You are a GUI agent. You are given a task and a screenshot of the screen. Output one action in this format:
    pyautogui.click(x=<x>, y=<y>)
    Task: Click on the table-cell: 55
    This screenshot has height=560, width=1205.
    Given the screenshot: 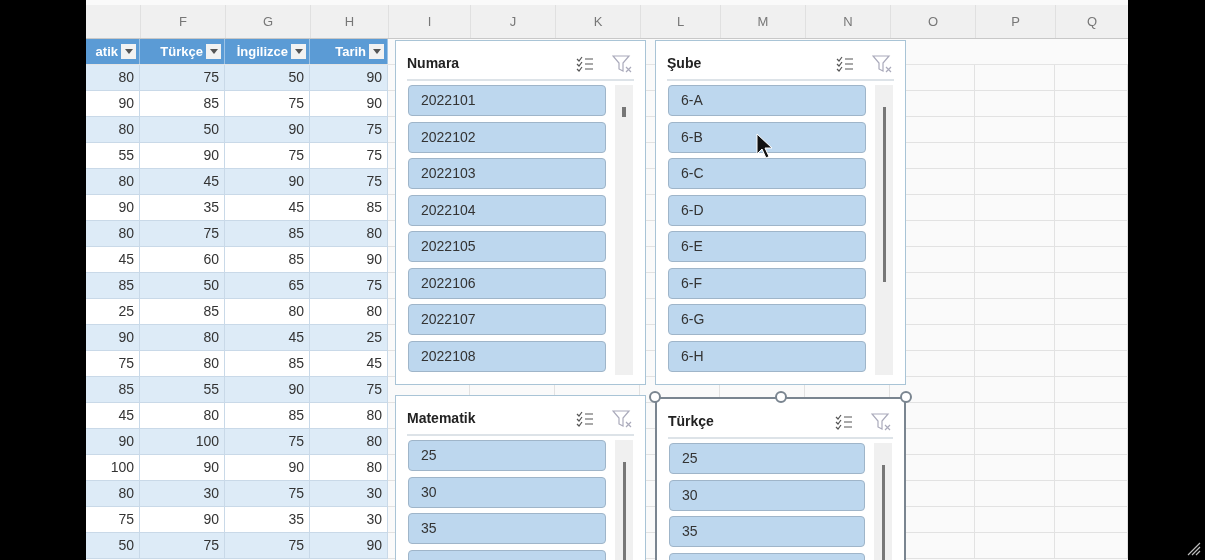 What is the action you would take?
    pyautogui.click(x=182, y=390)
    